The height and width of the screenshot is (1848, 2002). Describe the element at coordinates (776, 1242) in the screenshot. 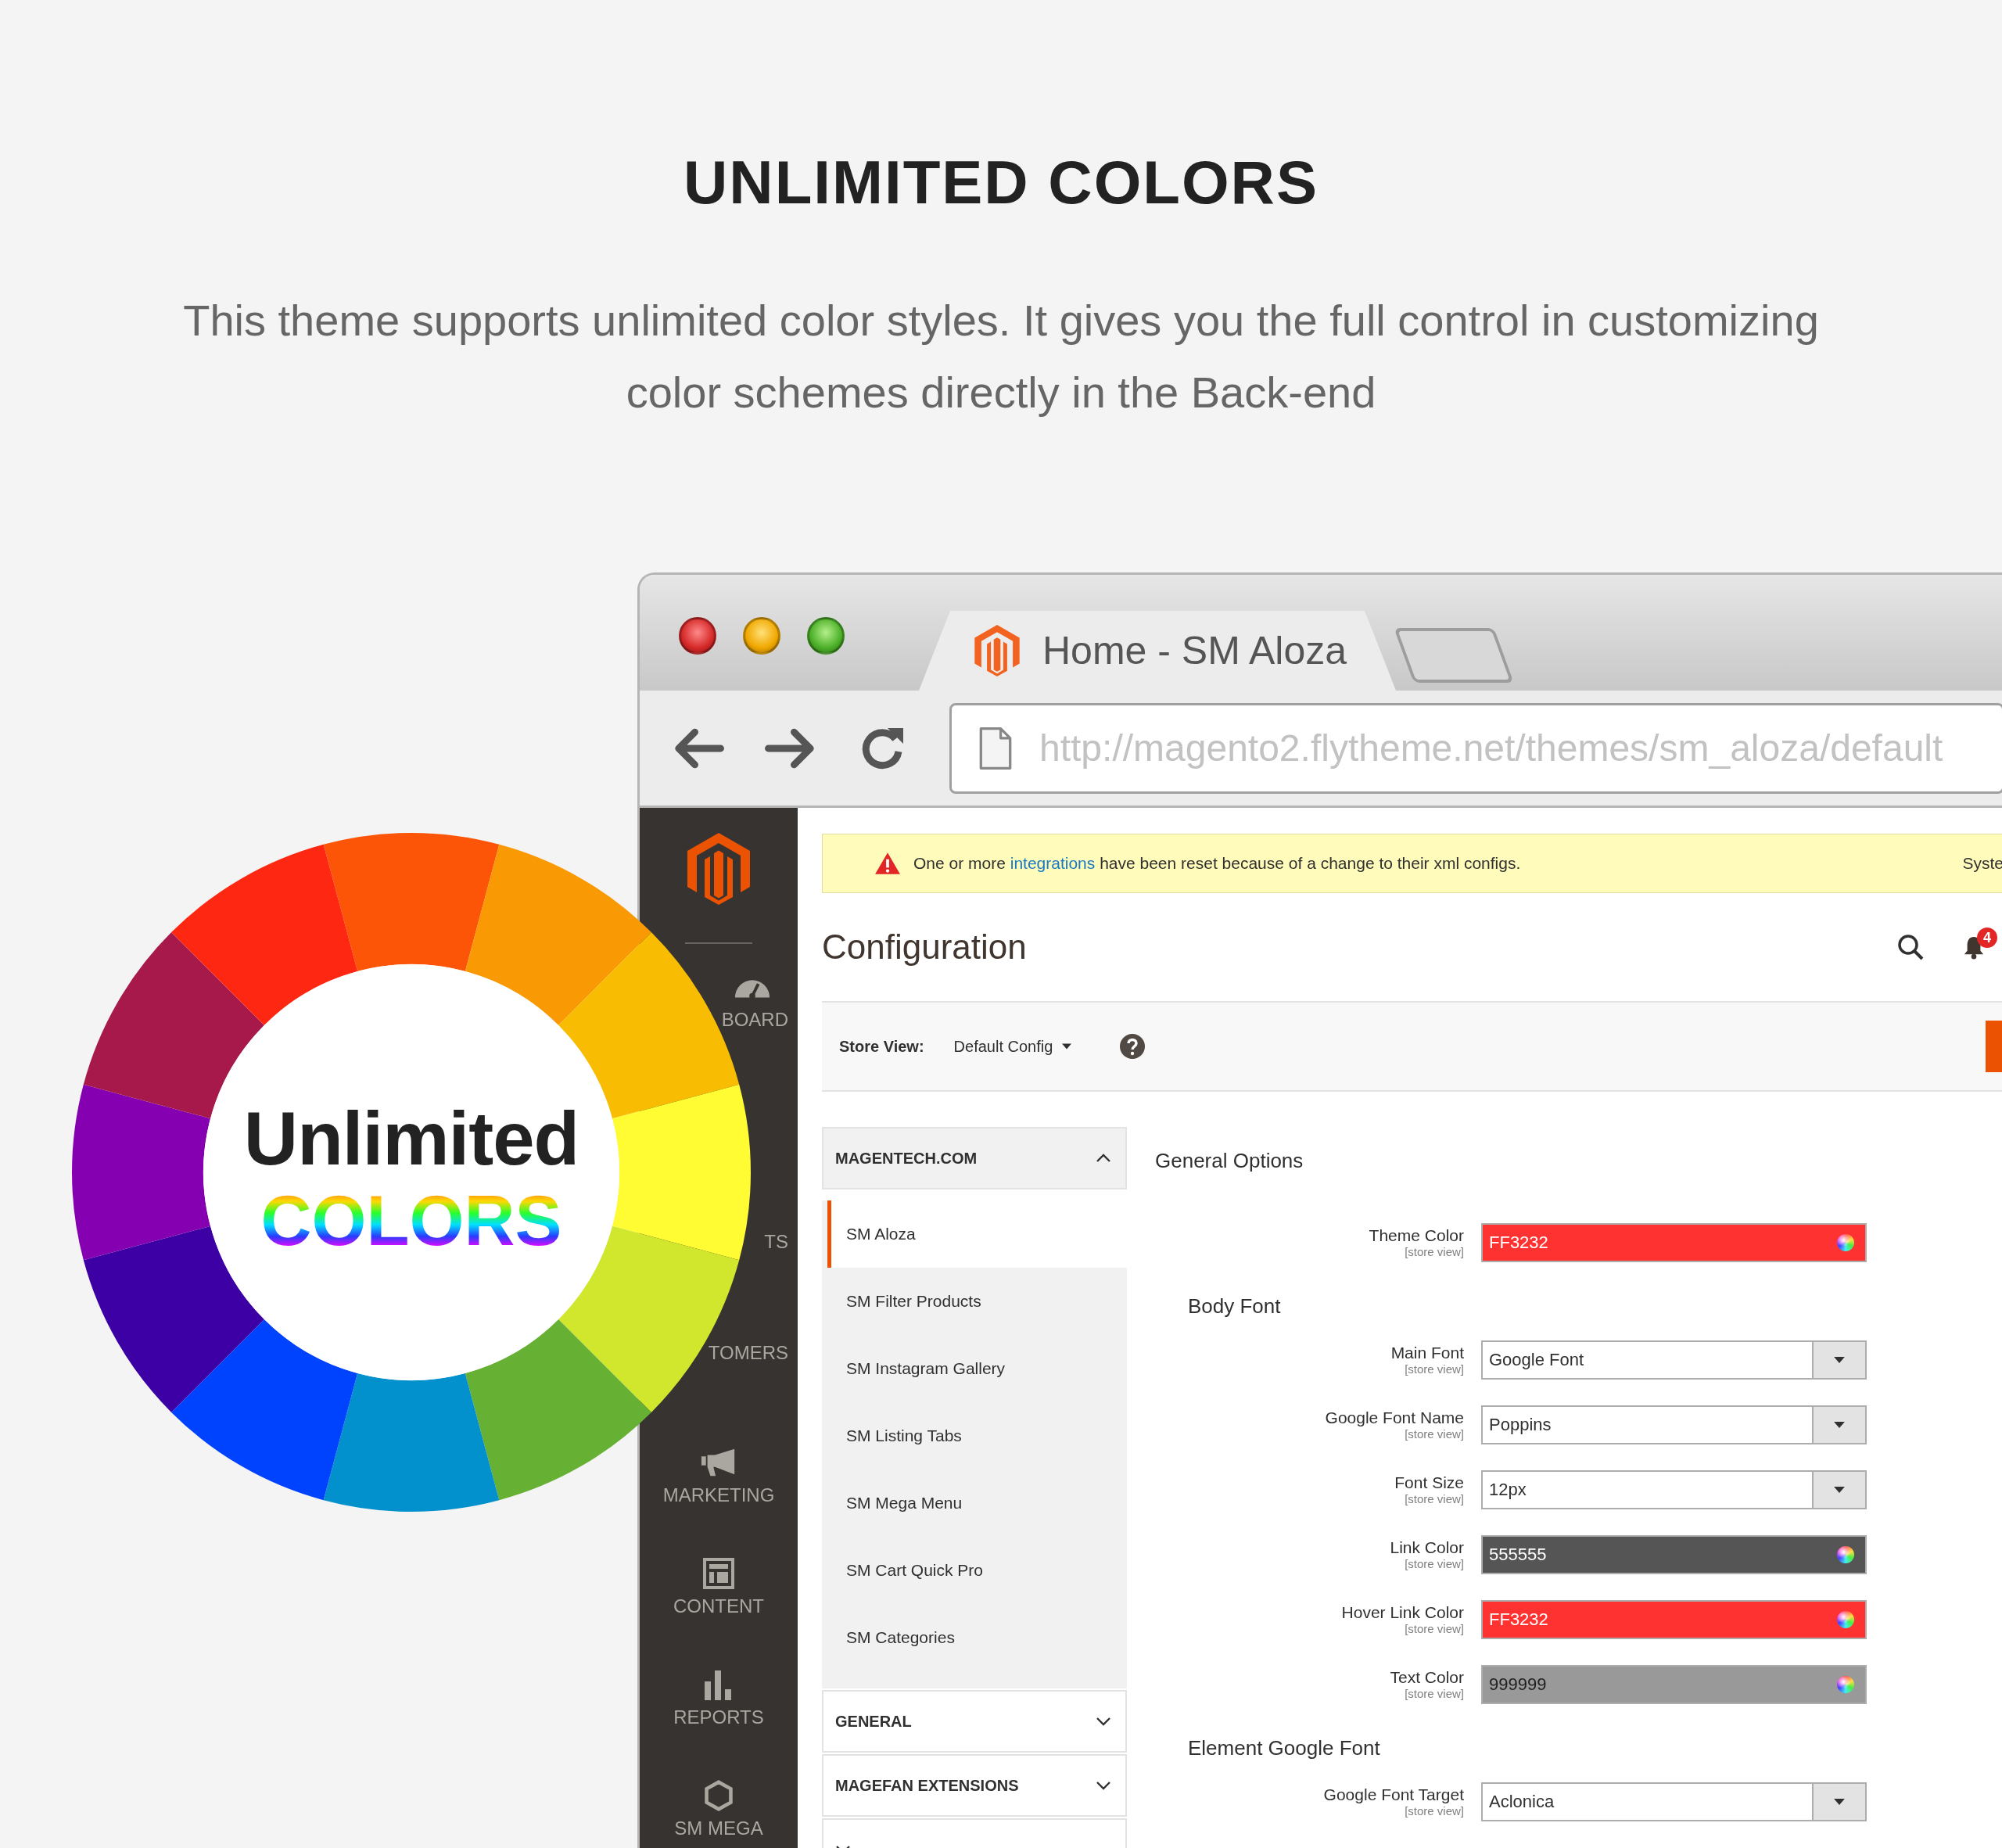

I see `sidebar-menu-item: TS` at that location.